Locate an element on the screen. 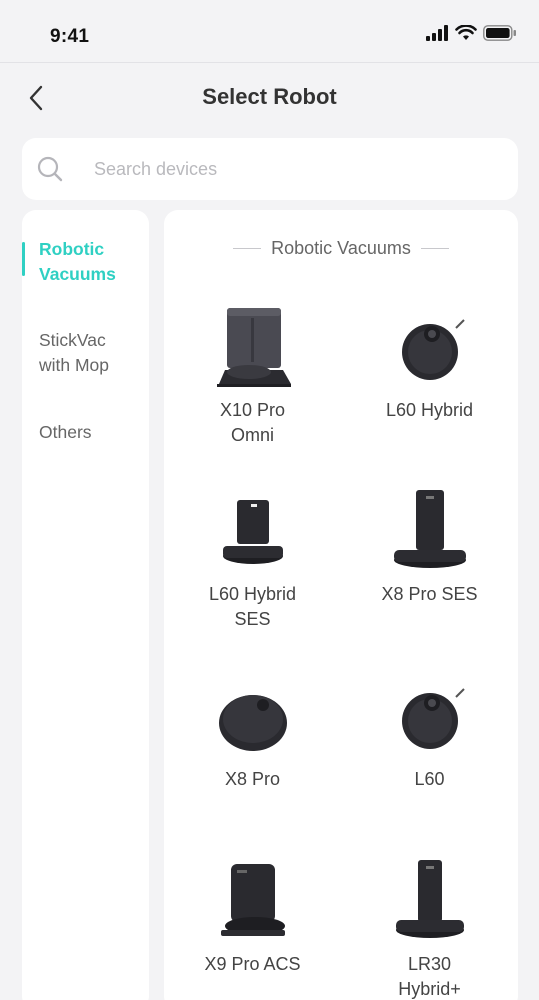  device-name: L60 is located at coordinates (429, 779).